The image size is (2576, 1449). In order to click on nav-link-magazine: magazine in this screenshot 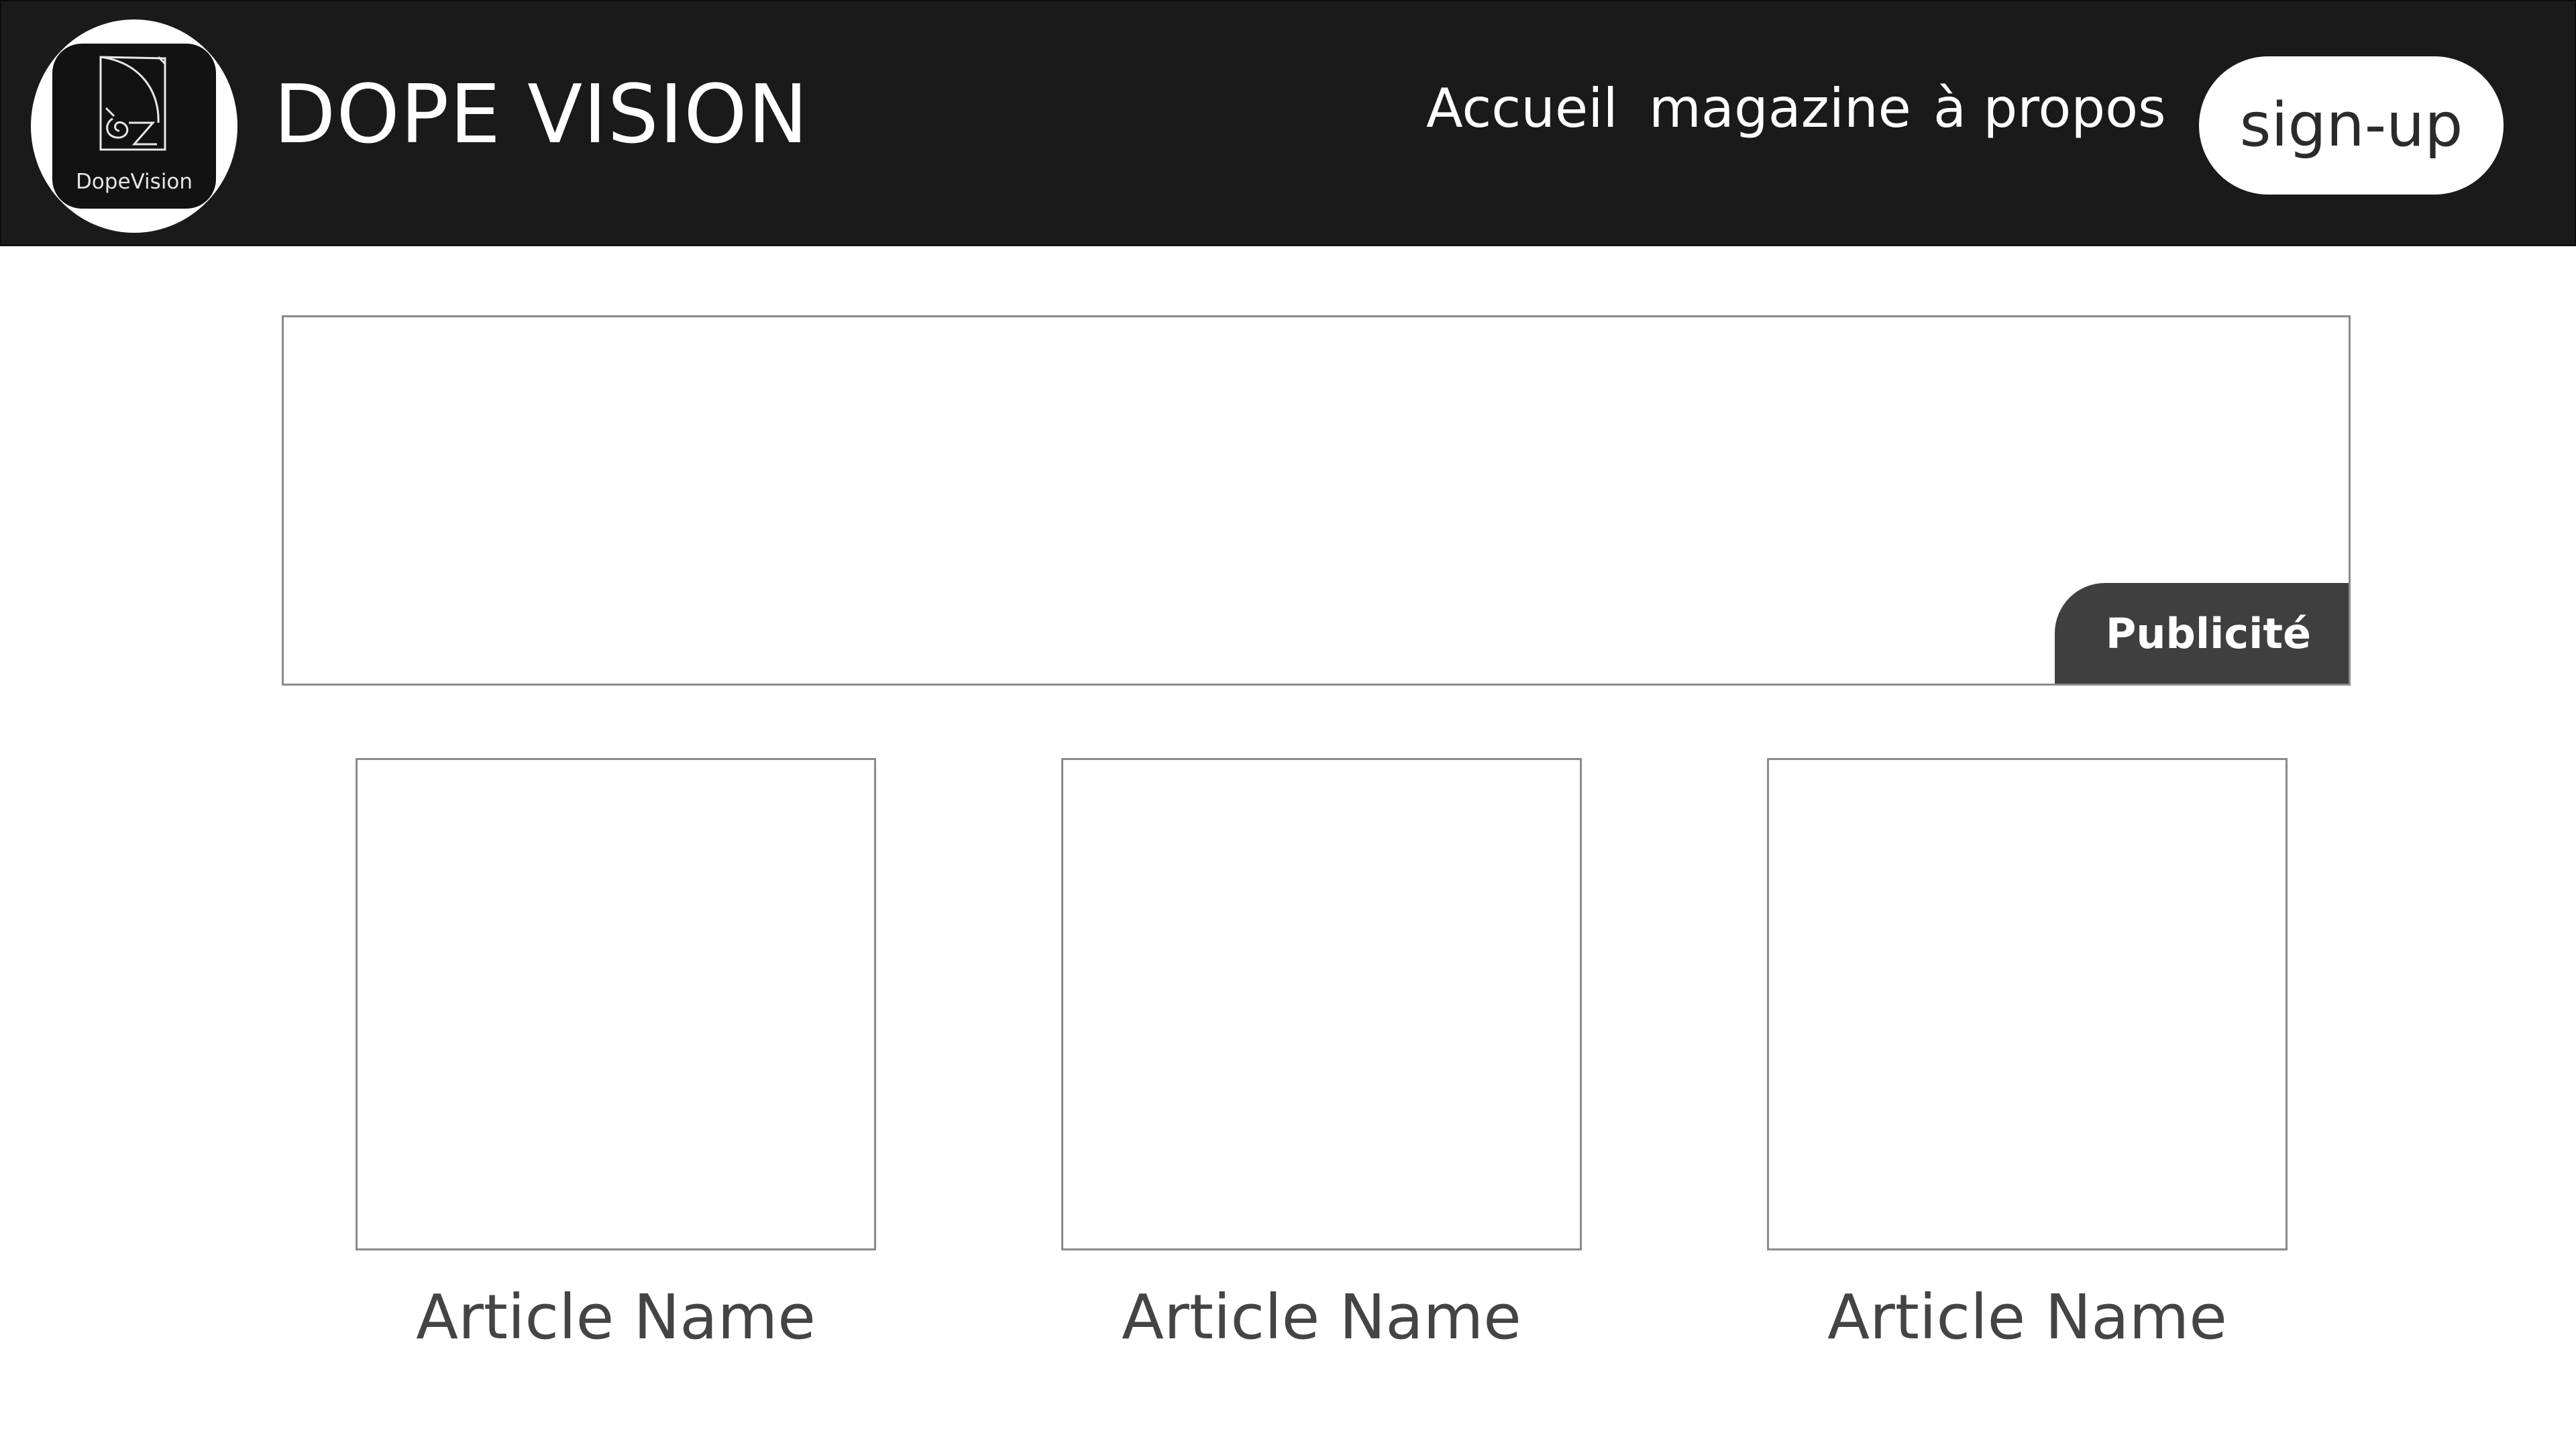, I will do `click(1780, 109)`.